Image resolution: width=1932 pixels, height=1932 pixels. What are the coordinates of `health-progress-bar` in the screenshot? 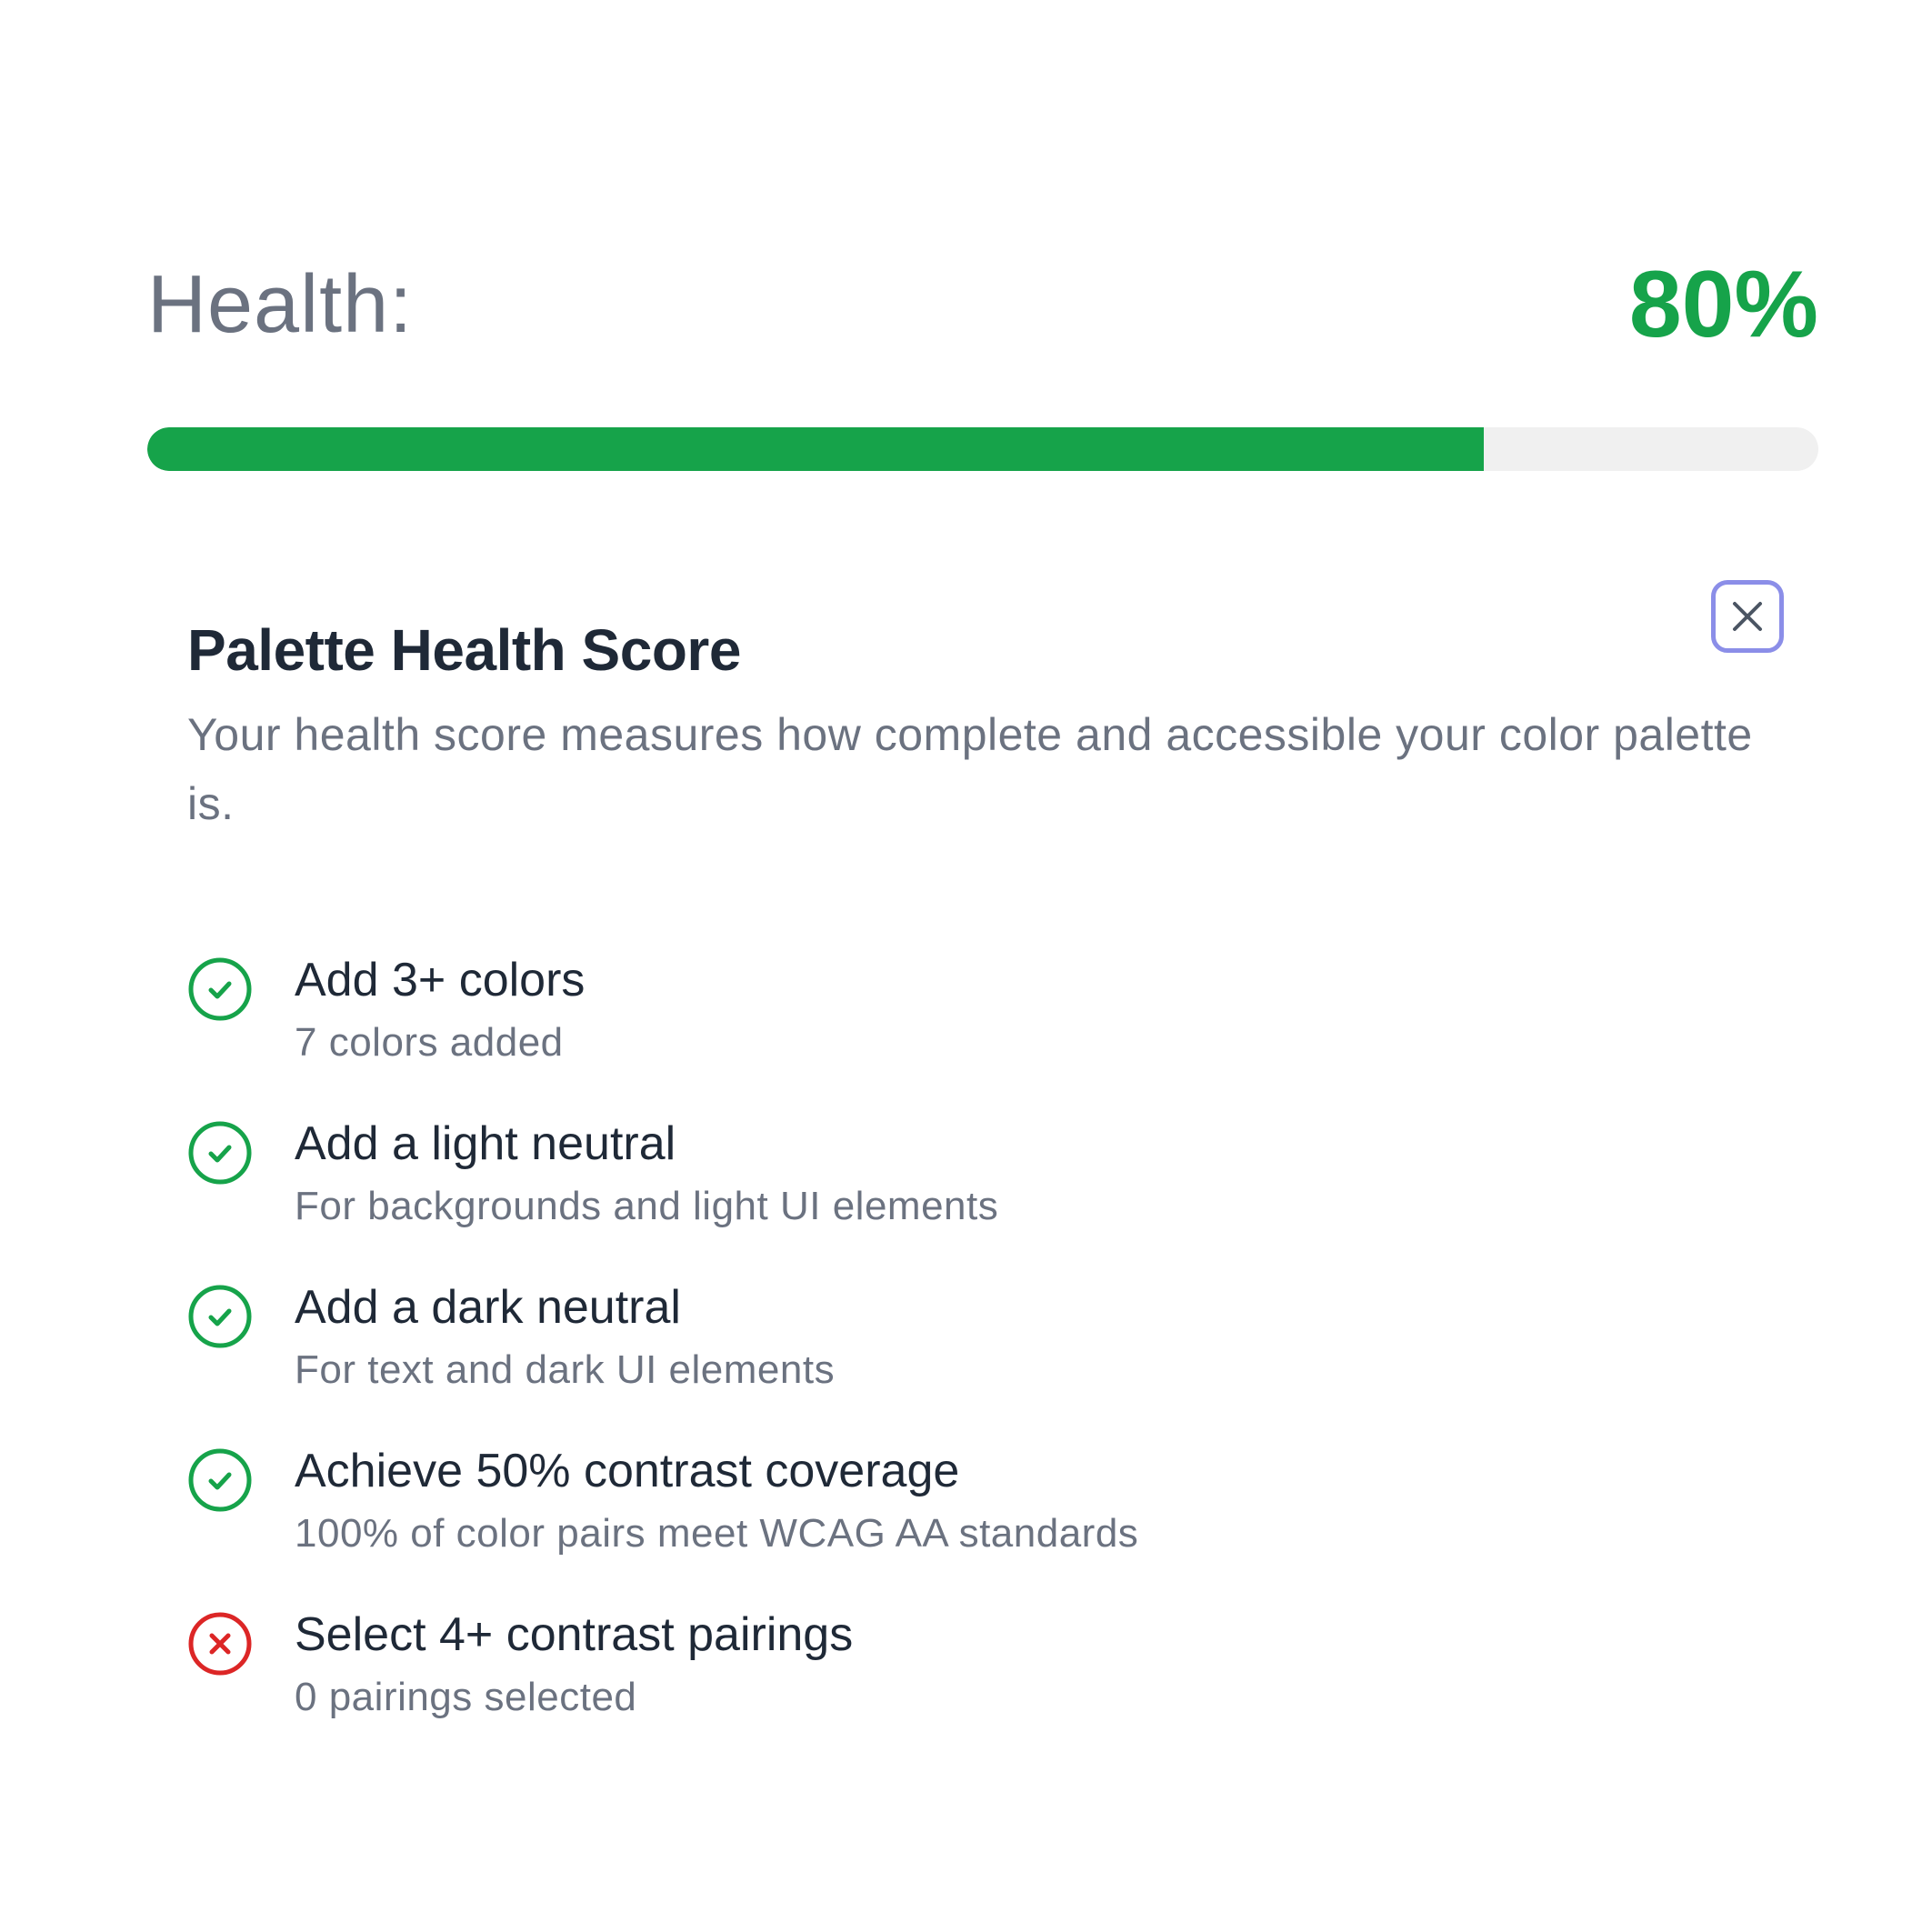 It's located at (982, 449).